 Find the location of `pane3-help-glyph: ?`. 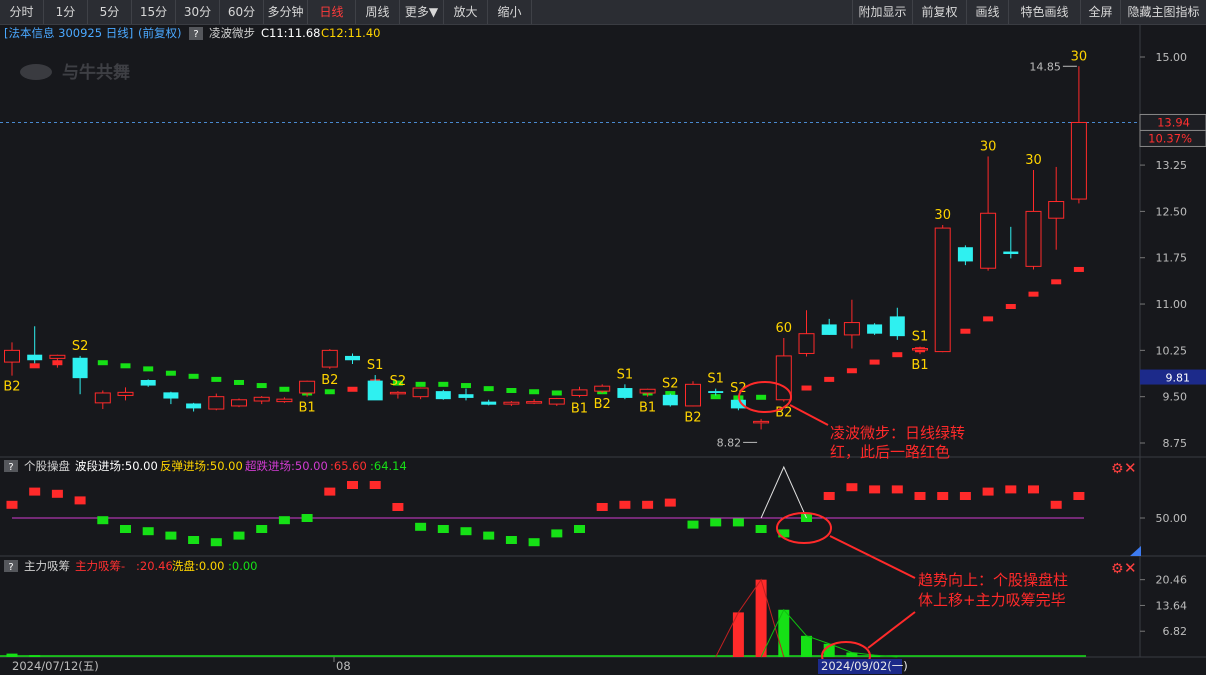

pane3-help-glyph: ? is located at coordinates (10, 567).